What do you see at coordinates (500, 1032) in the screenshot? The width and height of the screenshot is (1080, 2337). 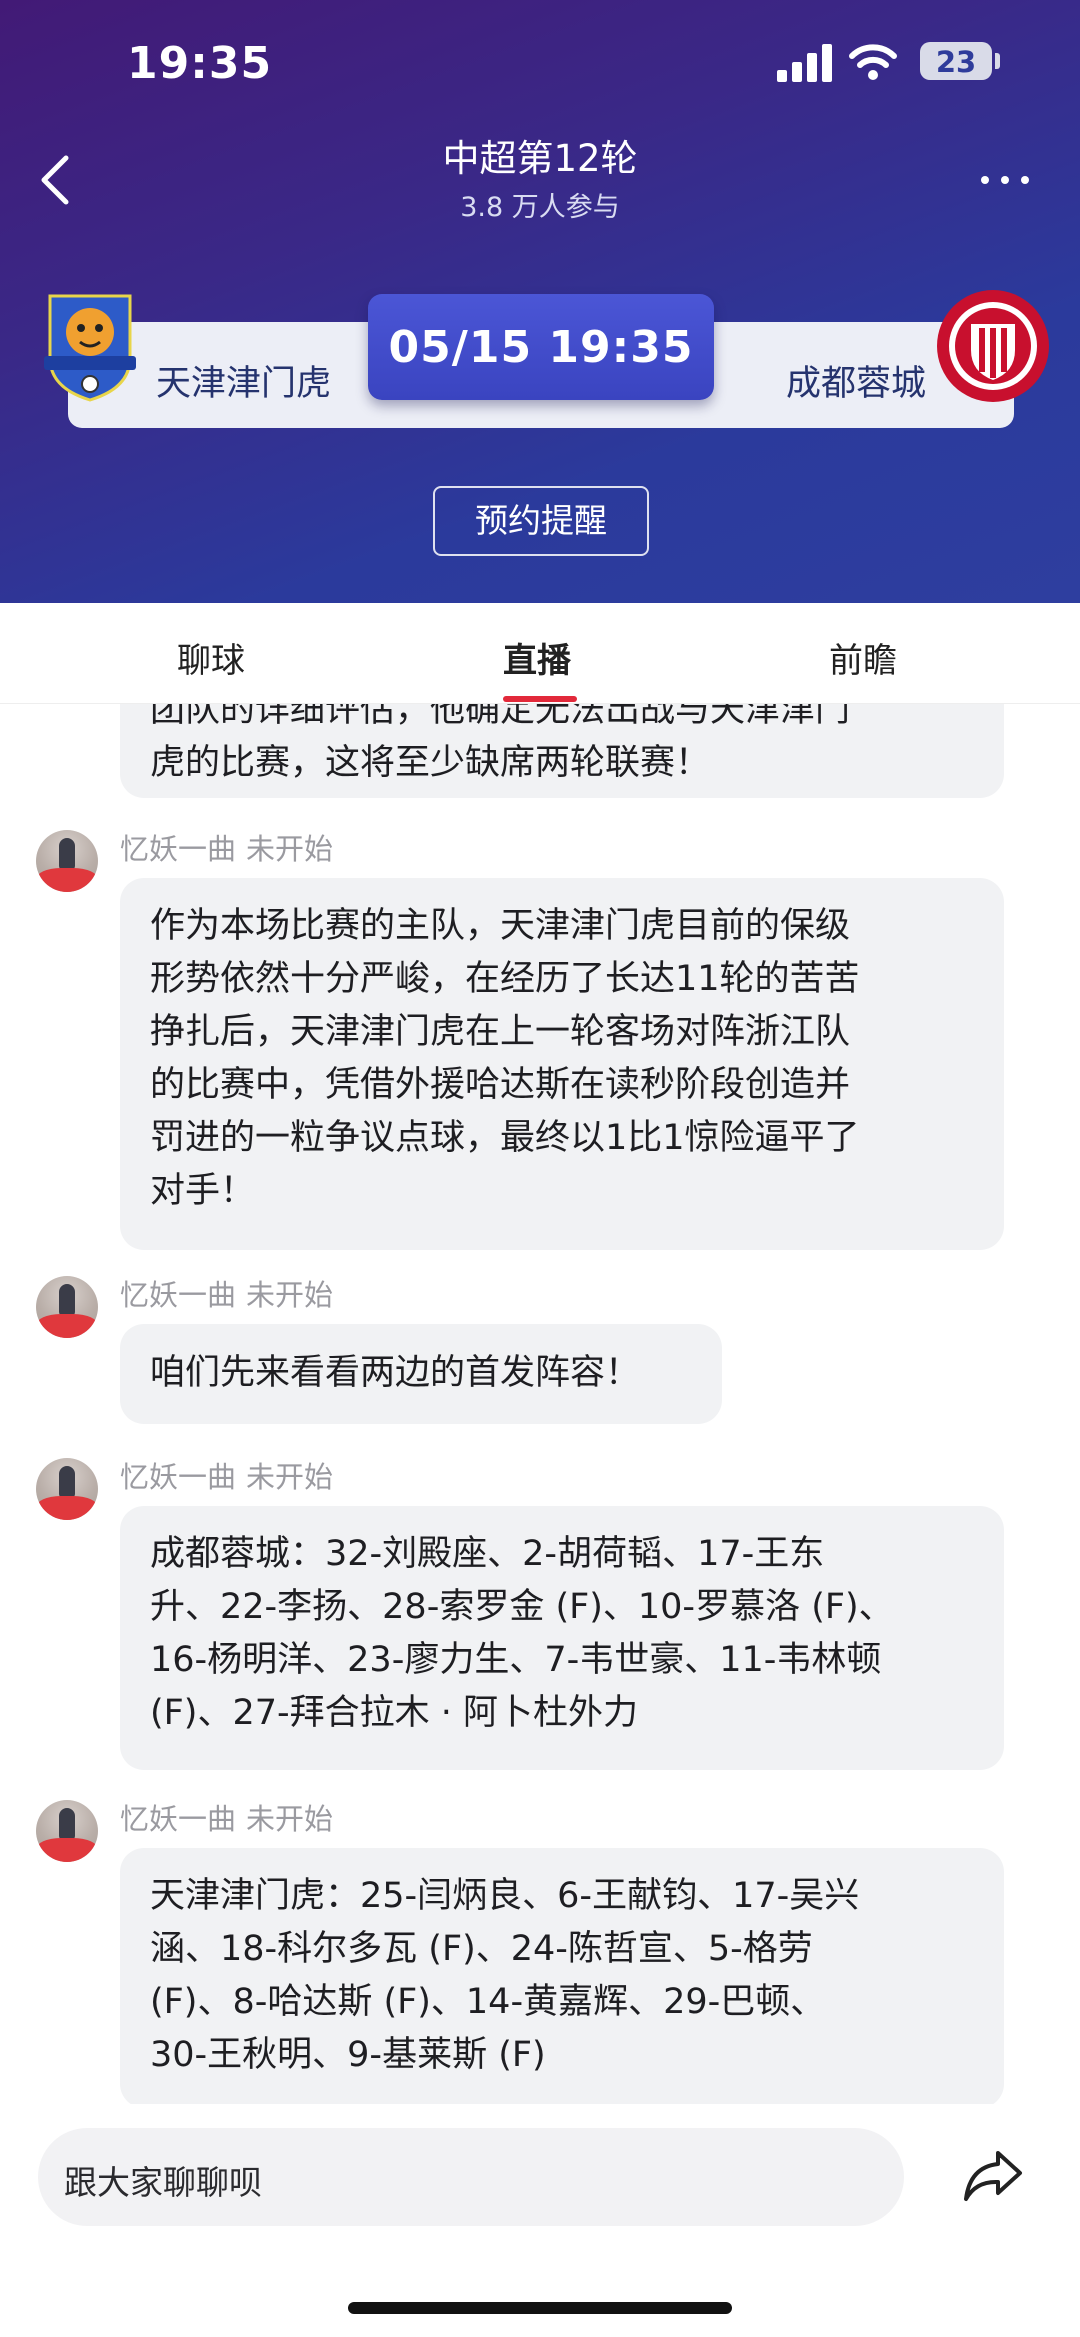 I see `message-line: 挣扎后，天津津门虎在上一轮客场对阵浙江队` at bounding box center [500, 1032].